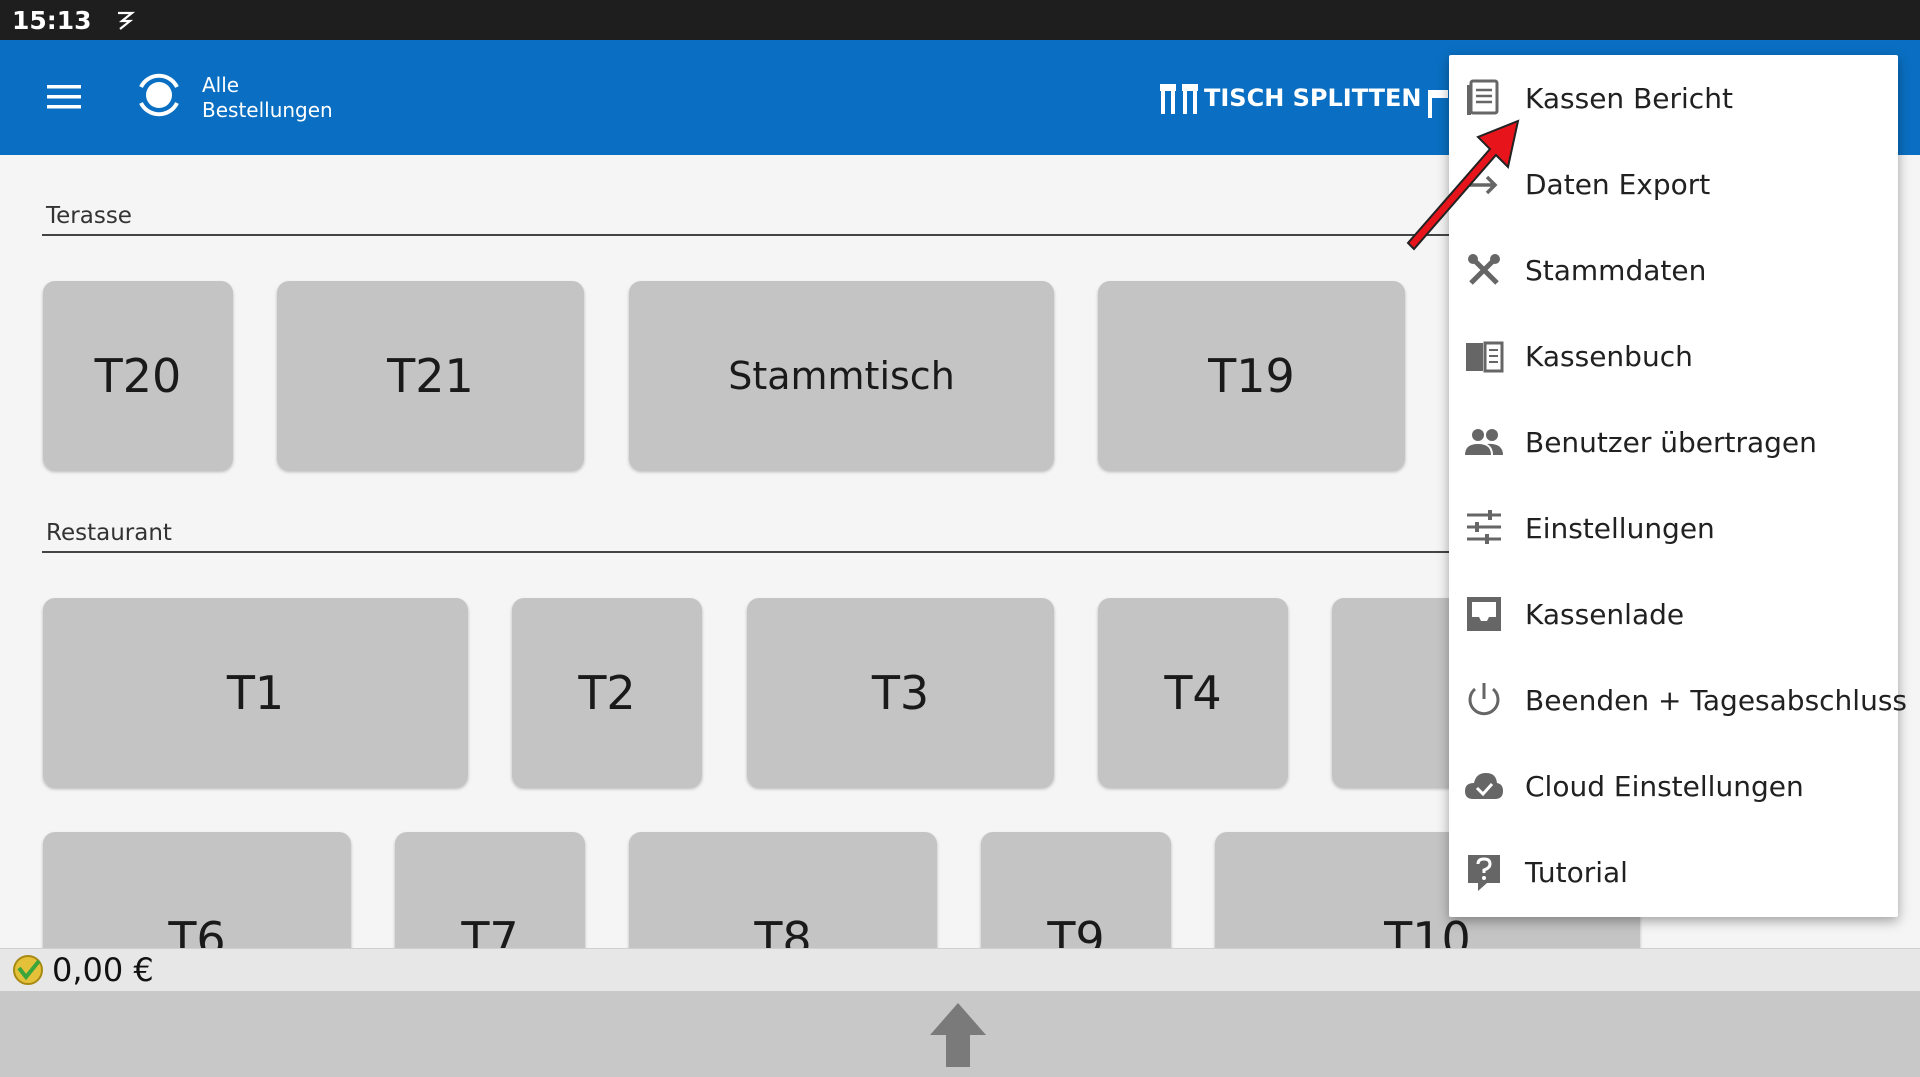 The image size is (1920, 1077). I want to click on table-tile: T6, so click(197, 890).